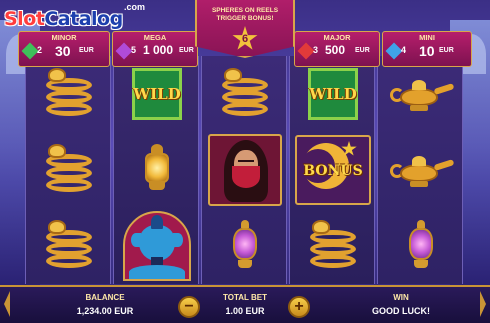 The height and width of the screenshot is (323, 490). What do you see at coordinates (427, 37) in the screenshot?
I see `jackpot-title: MINI` at bounding box center [427, 37].